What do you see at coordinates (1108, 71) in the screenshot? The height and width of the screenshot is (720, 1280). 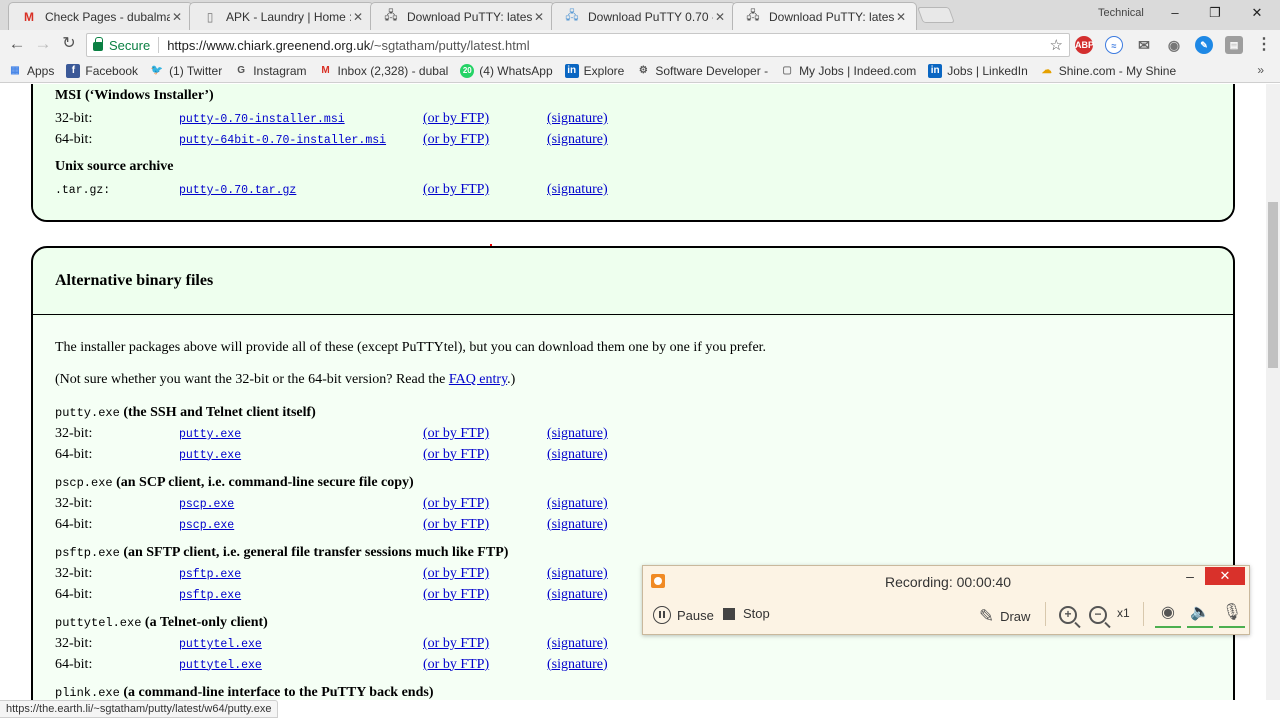 I see `bookmark-shine: ☁ Shine.com - My Shine` at bounding box center [1108, 71].